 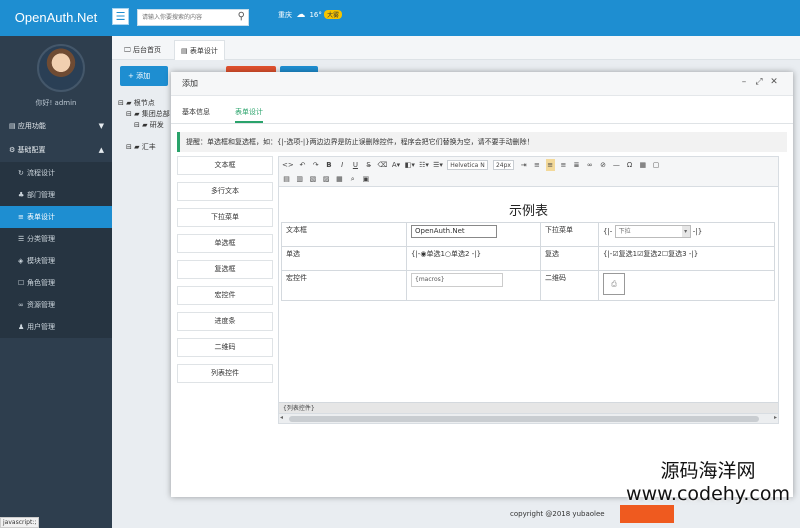 I want to click on sidebar-item-role: ☐ 角色管理, so click(x=56, y=283).